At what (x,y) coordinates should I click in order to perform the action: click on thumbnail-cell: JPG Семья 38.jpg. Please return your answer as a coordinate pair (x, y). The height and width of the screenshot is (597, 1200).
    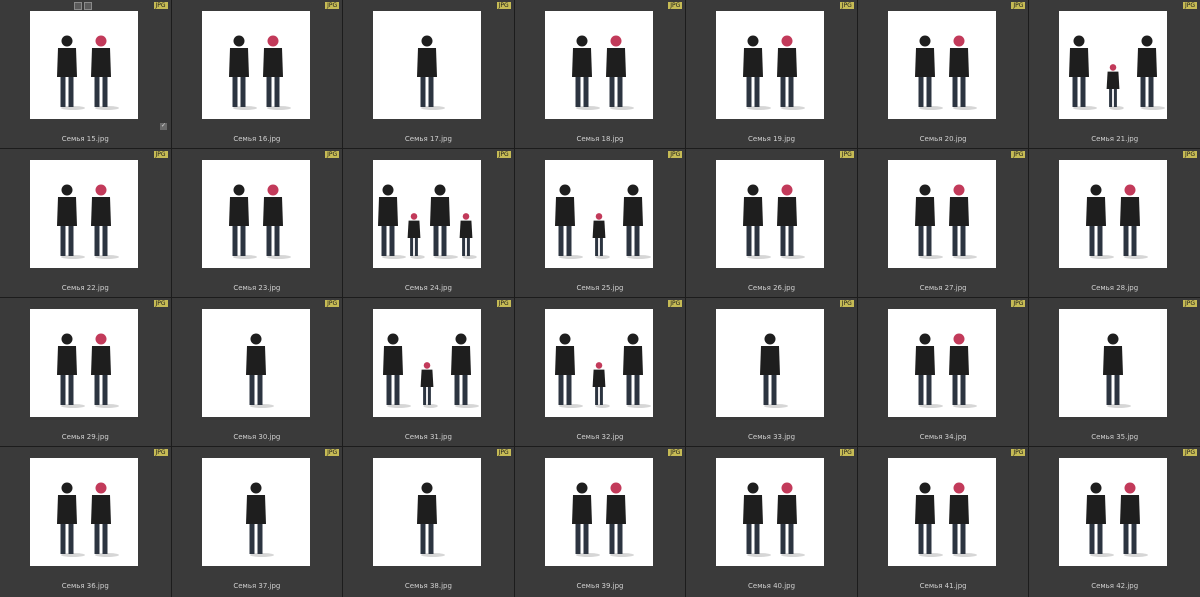
    Looking at the image, I should click on (428, 522).